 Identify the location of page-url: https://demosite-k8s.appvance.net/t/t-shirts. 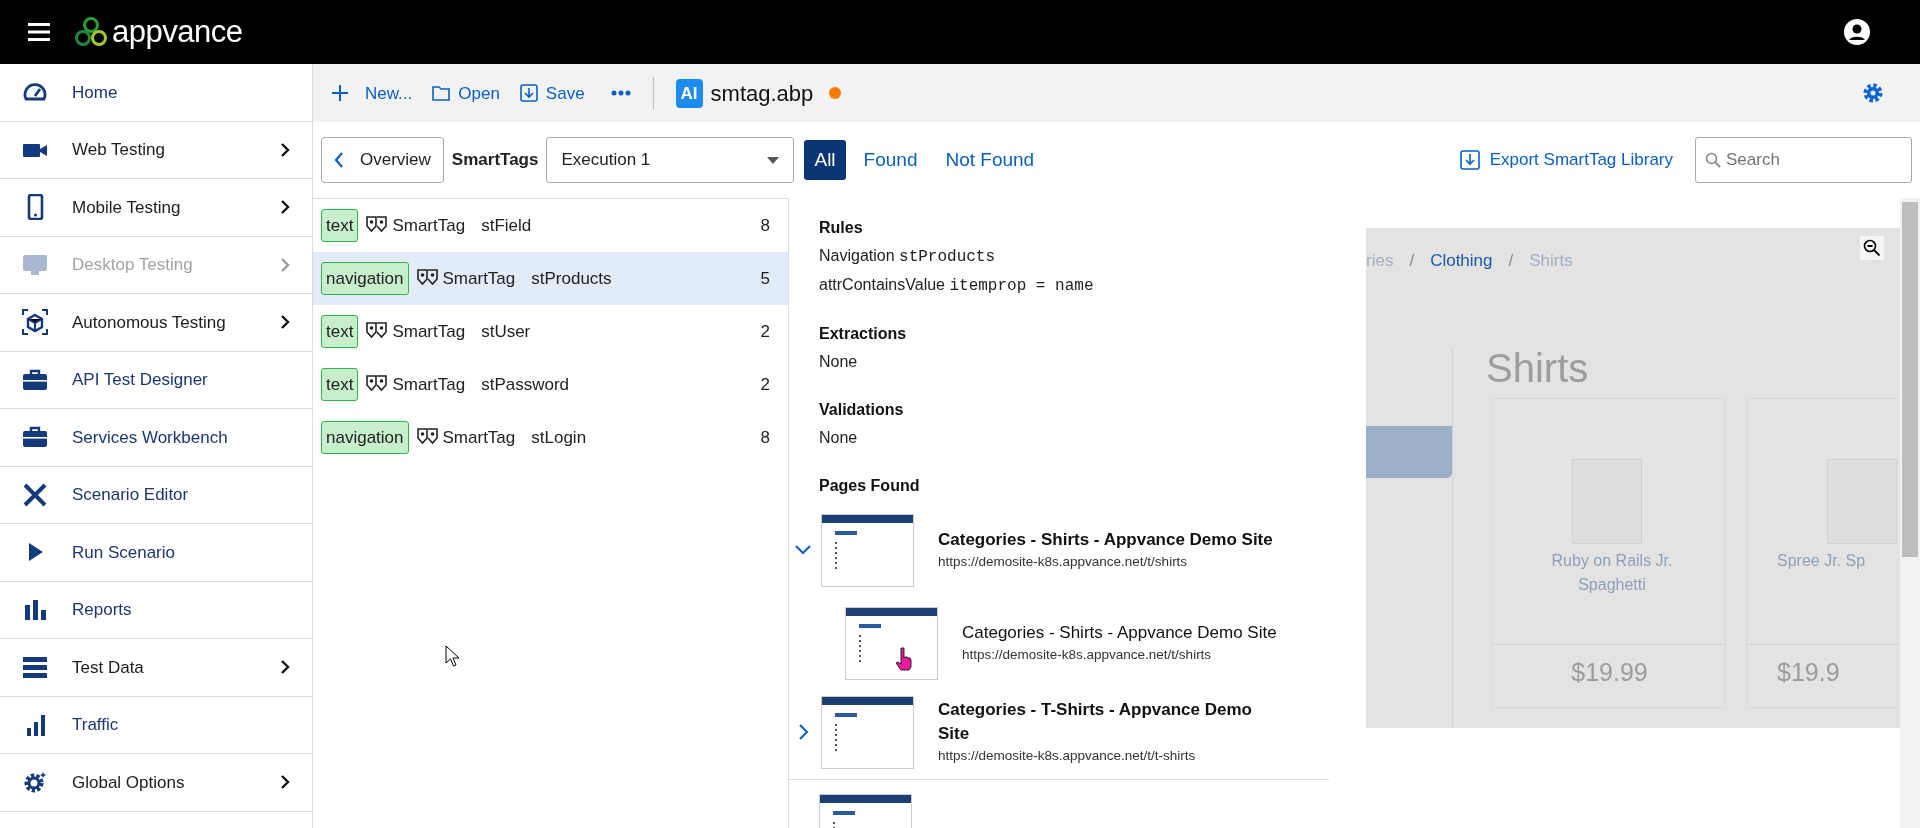
(1067, 756).